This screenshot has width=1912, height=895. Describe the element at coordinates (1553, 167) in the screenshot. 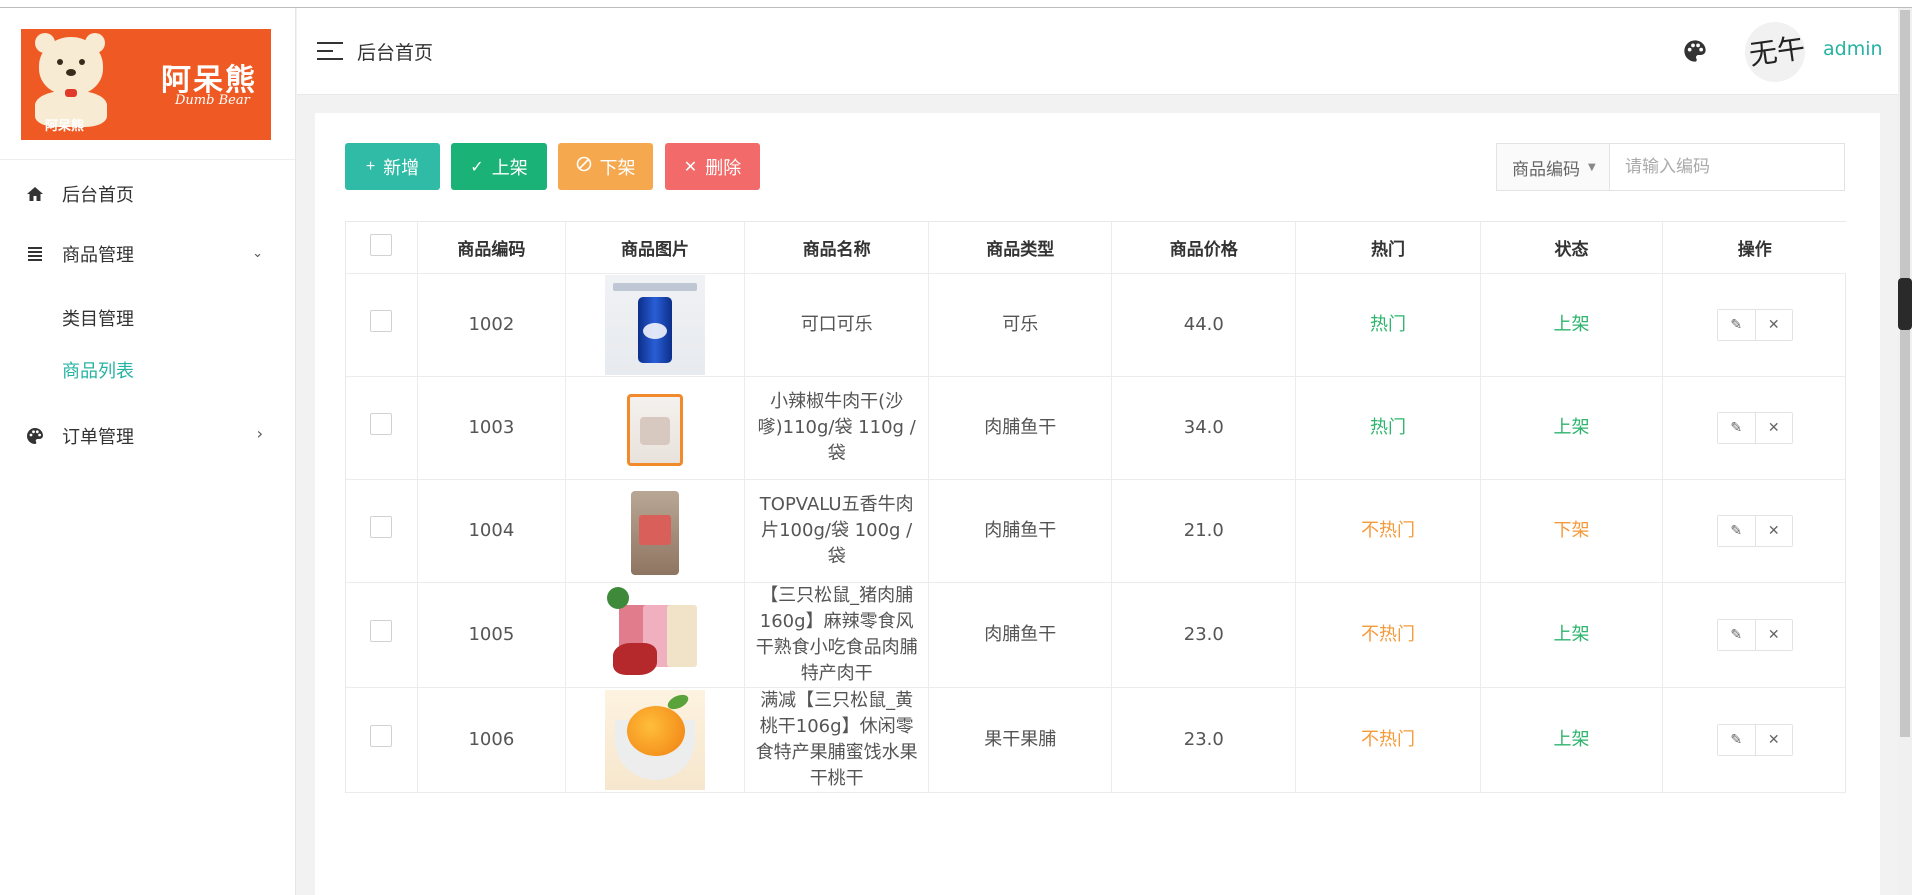

I see `search-field-select: 商品编码 ▼` at that location.